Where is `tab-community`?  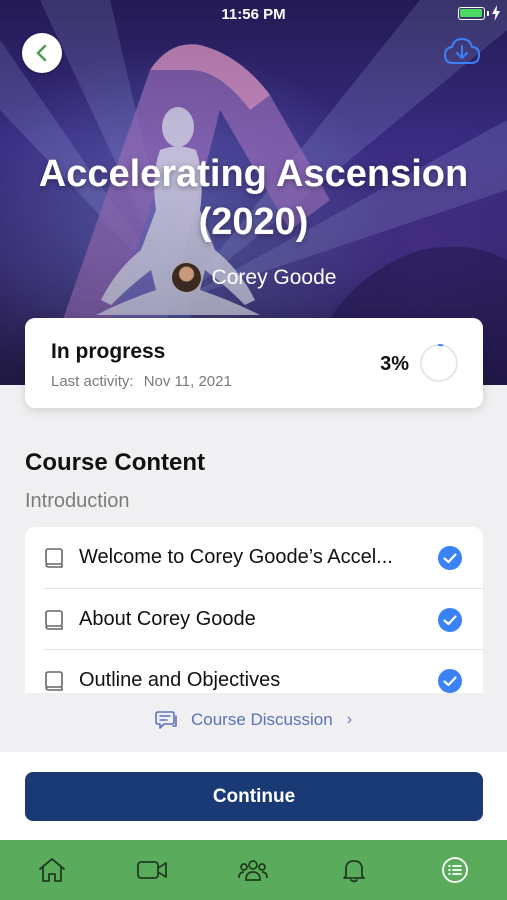
tab-community is located at coordinates (253, 870).